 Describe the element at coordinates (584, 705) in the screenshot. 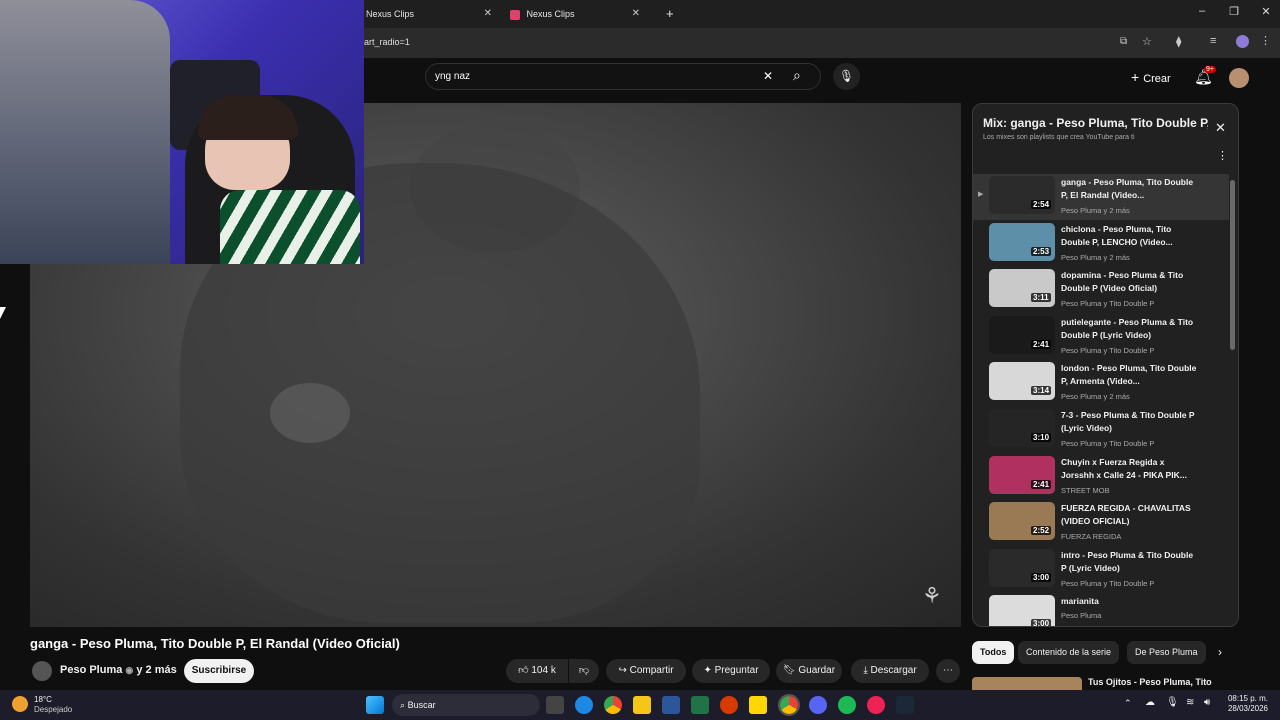

I see `edge-icon` at that location.